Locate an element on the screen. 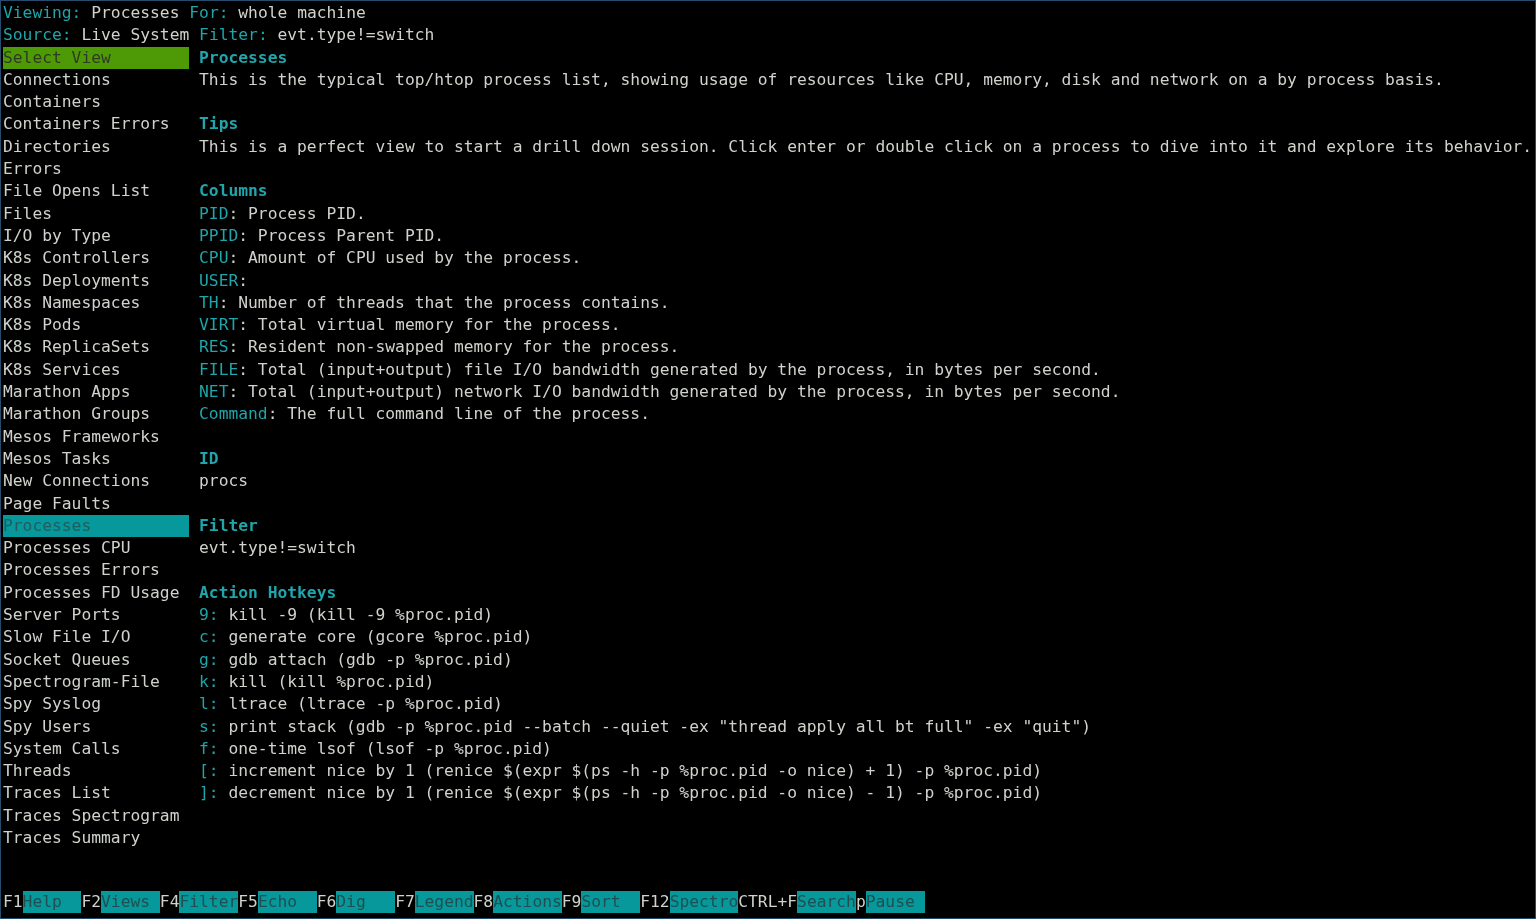 The image size is (1536, 919). section-heading: Filter is located at coordinates (229, 525).